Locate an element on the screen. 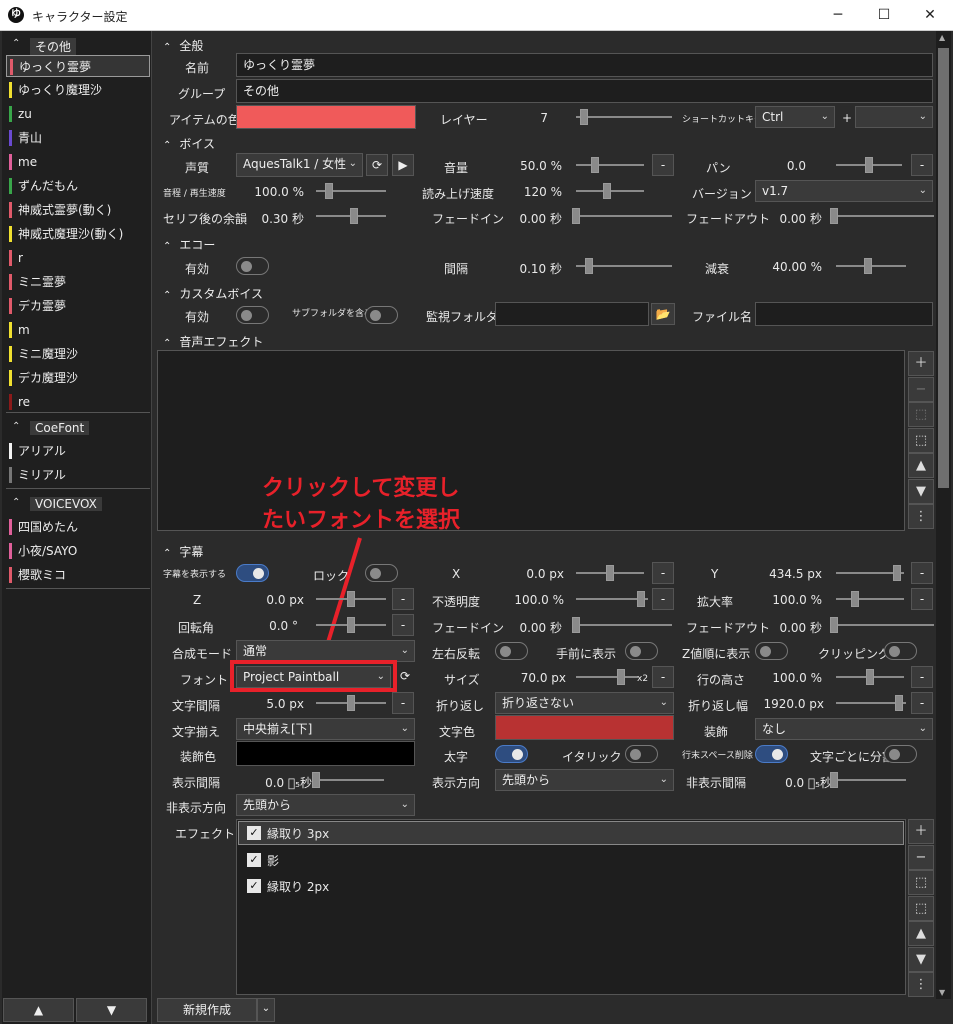  z-minus-button: - is located at coordinates (403, 599).